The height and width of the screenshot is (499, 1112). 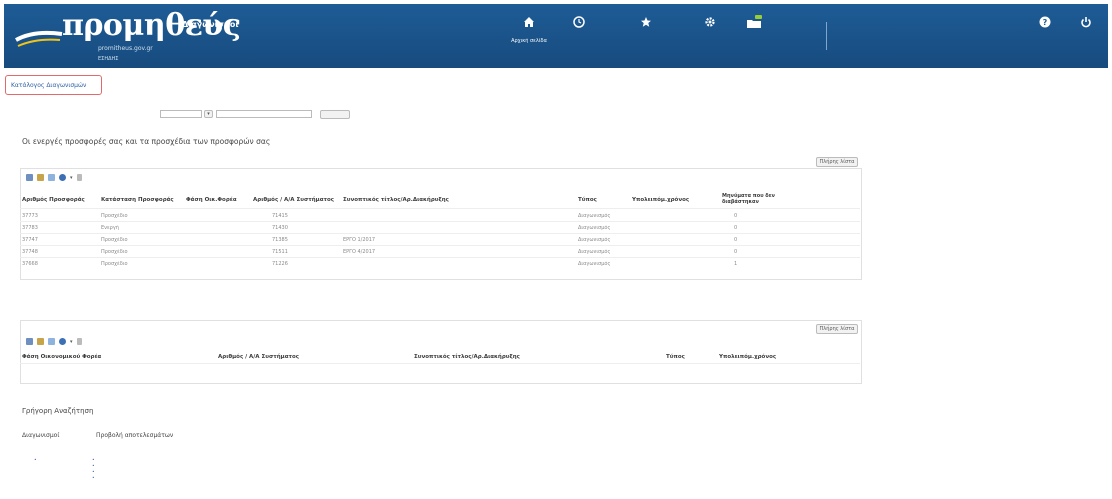 What do you see at coordinates (30, 228) in the screenshot?
I see `offer-number-cell: 37783` at bounding box center [30, 228].